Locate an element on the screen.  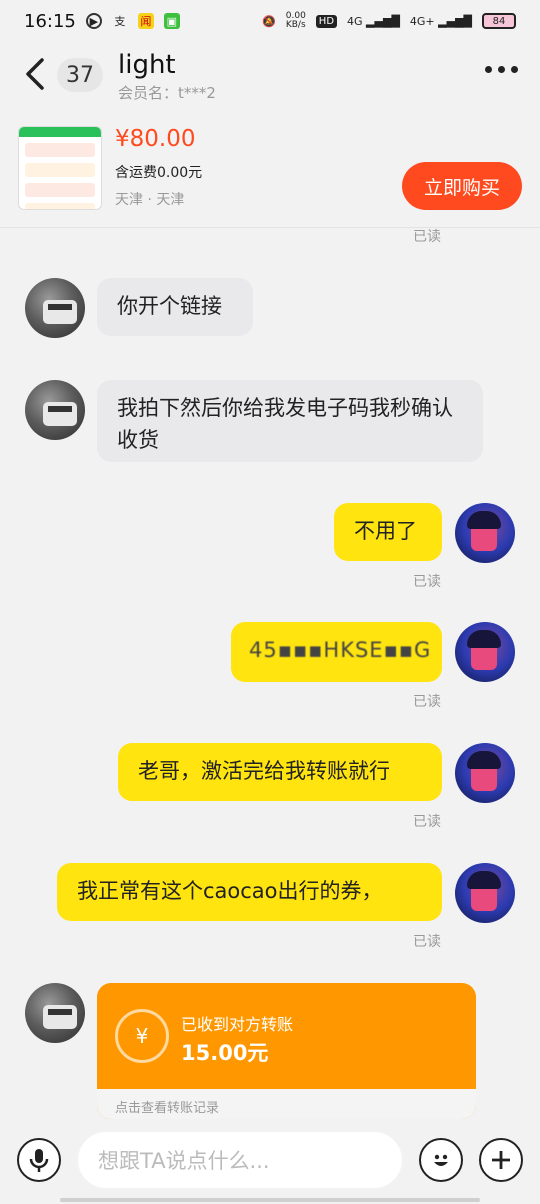
back-arrow-icon is located at coordinates (36, 74).